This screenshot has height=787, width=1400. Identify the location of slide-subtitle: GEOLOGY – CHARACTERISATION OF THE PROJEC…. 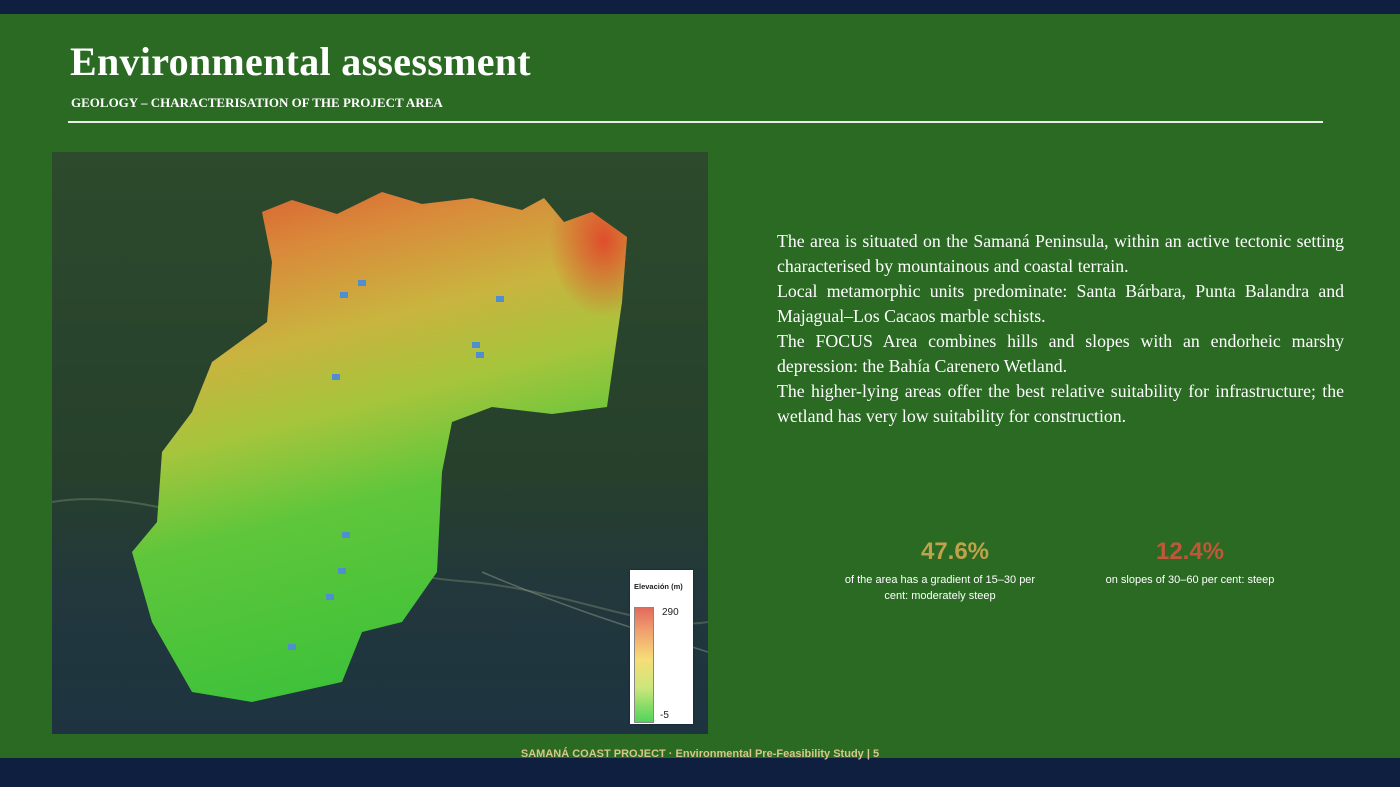
(257, 102).